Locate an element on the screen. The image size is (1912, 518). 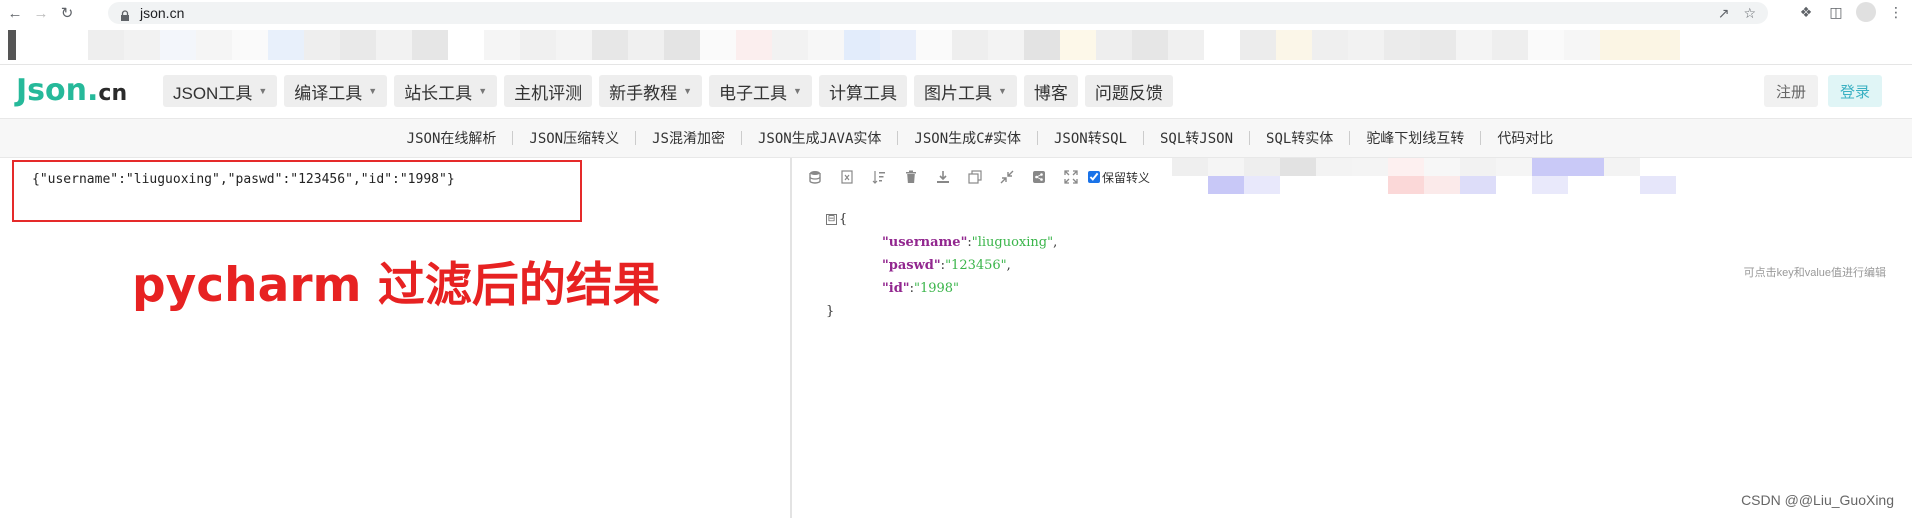
json-entry: "username":"liuguoxing", is located at coordinates (941, 242).